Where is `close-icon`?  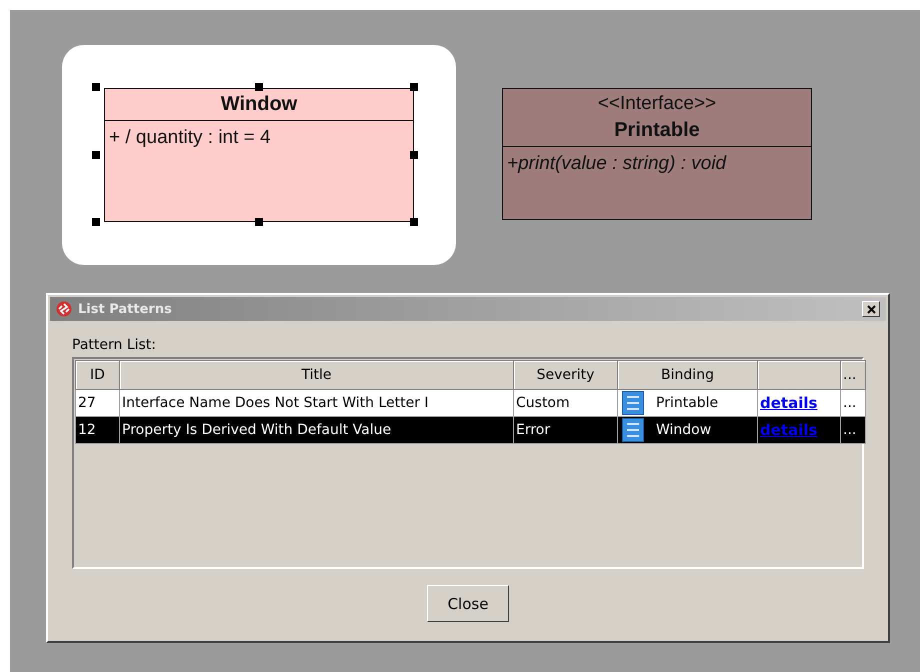 close-icon is located at coordinates (871, 309).